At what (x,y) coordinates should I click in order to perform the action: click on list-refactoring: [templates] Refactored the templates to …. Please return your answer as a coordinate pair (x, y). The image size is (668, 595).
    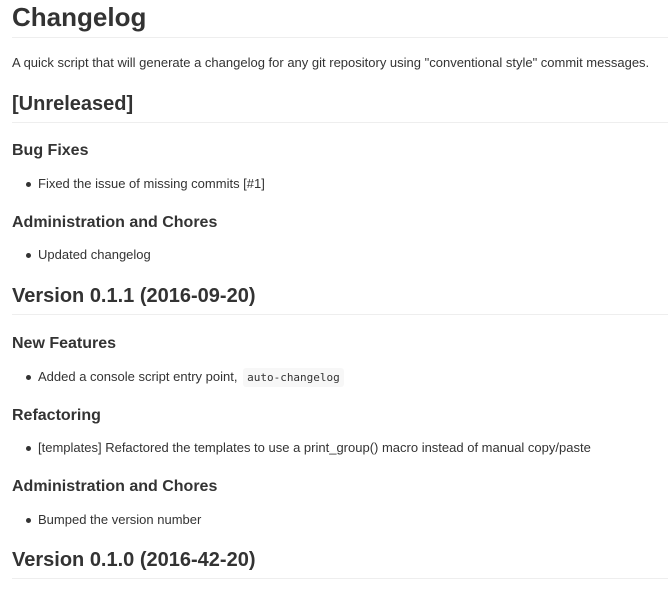
    Looking at the image, I should click on (340, 448).